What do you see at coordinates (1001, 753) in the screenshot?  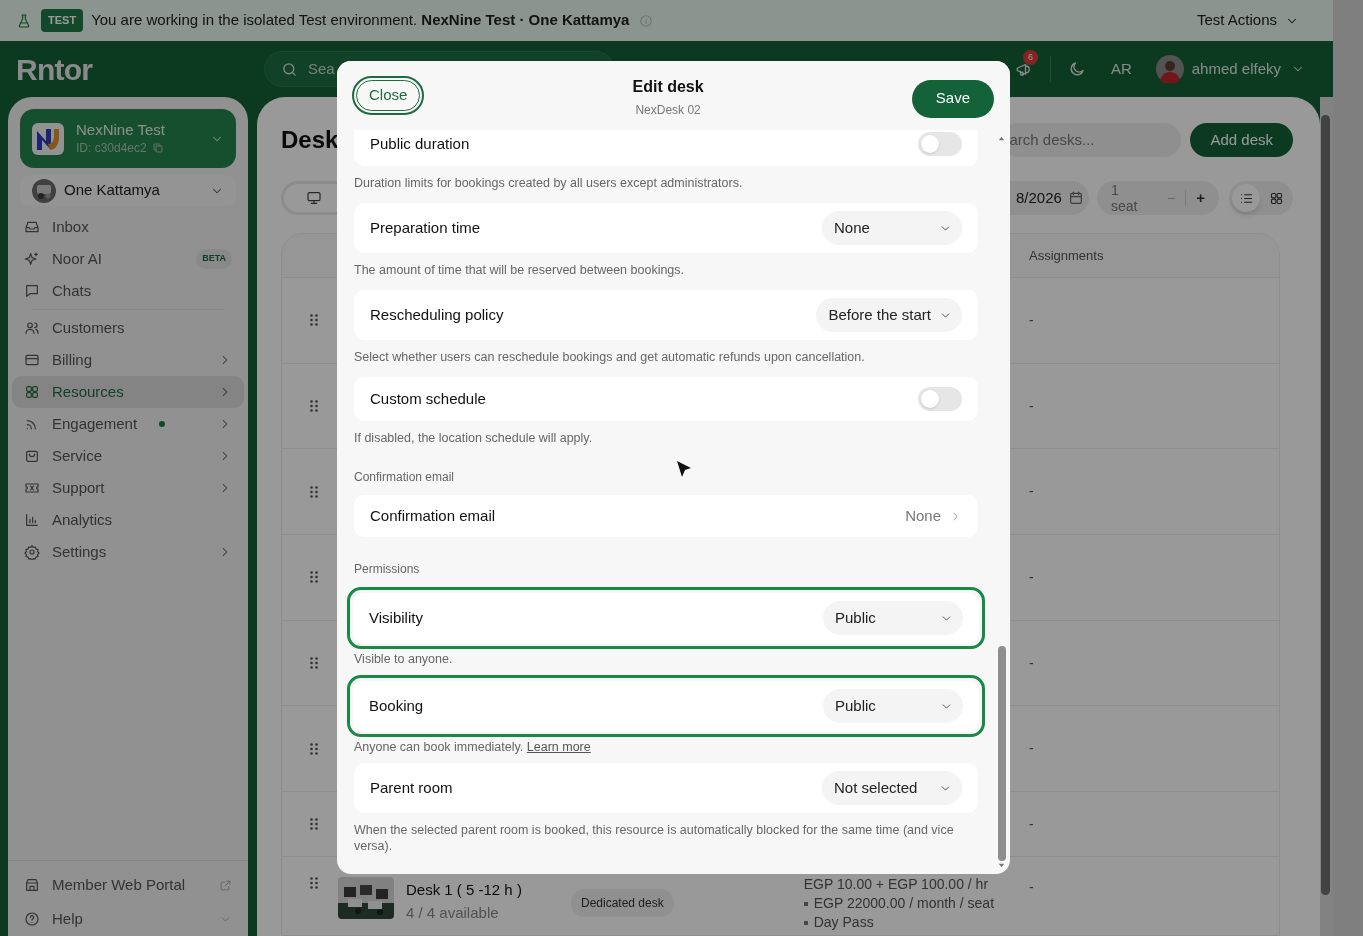 I see `dialog-scrollbar` at bounding box center [1001, 753].